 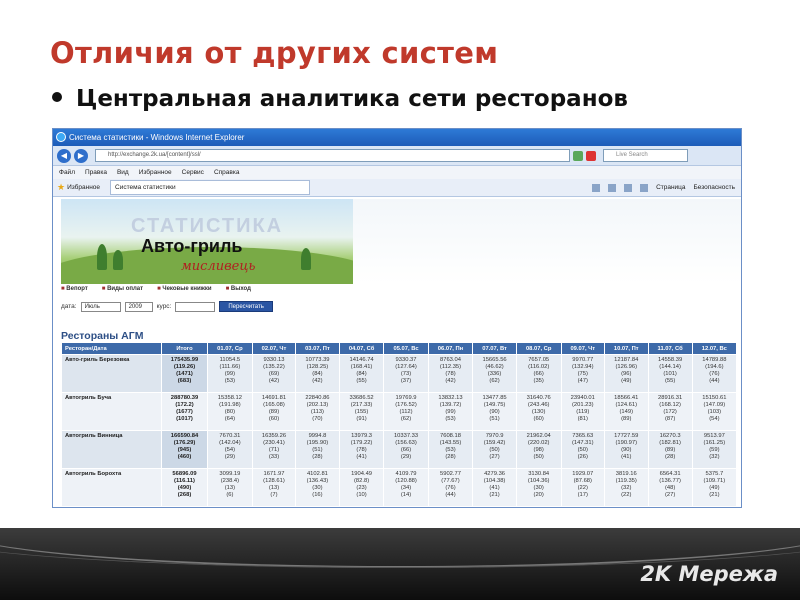 What do you see at coordinates (83, 187) in the screenshot?
I see `favorites-label: Избранное` at bounding box center [83, 187].